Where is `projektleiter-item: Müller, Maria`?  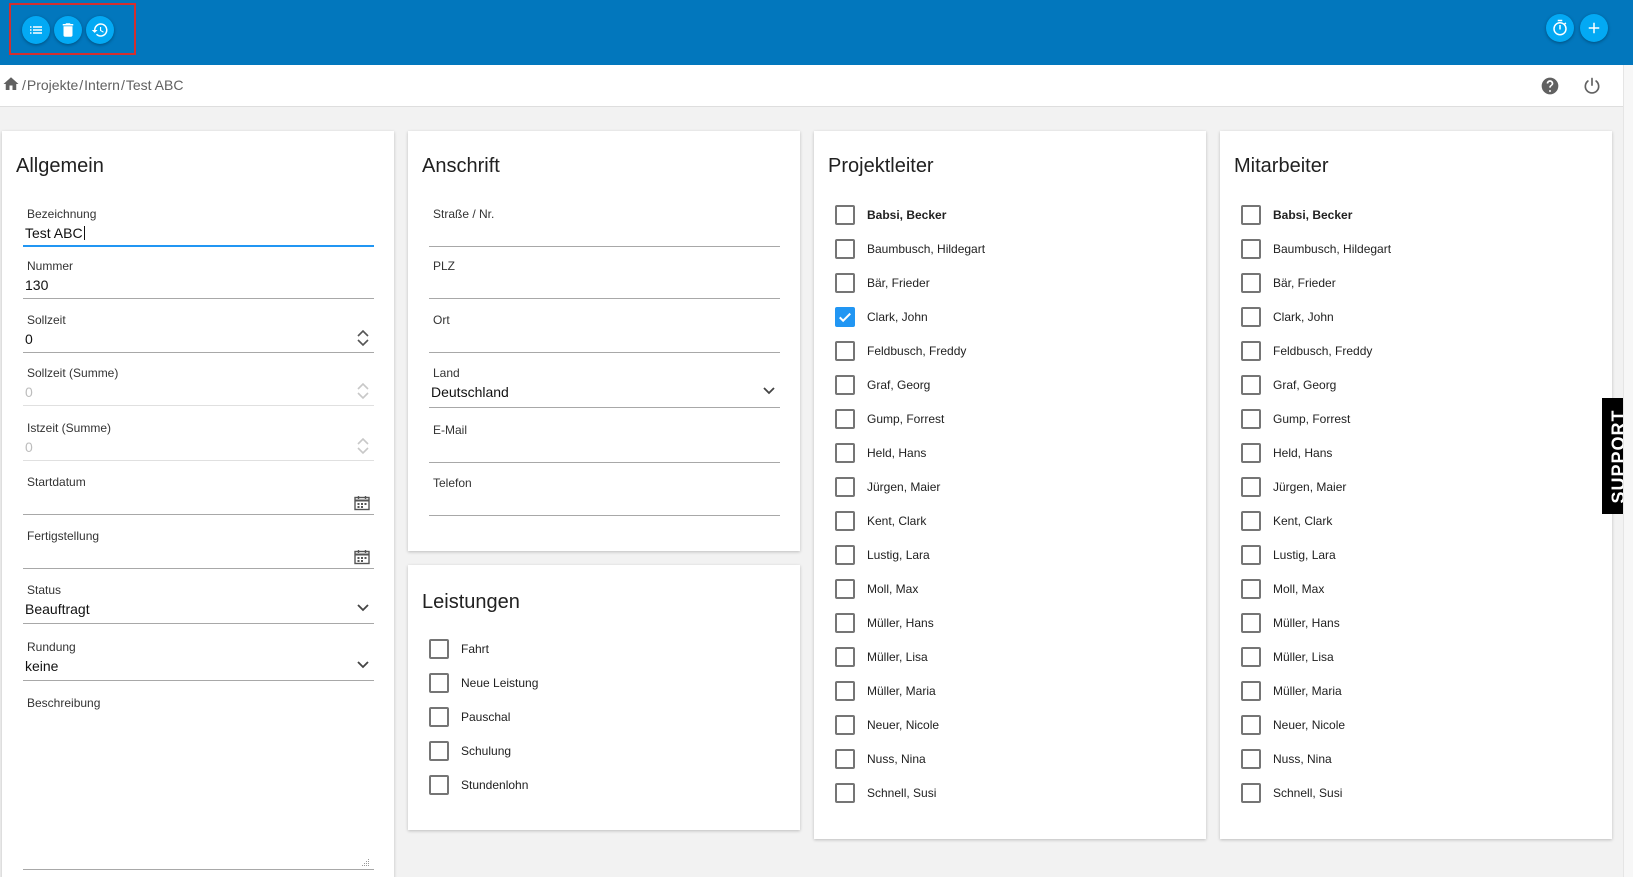
projektleiter-item: Müller, Maria is located at coordinates (885, 691).